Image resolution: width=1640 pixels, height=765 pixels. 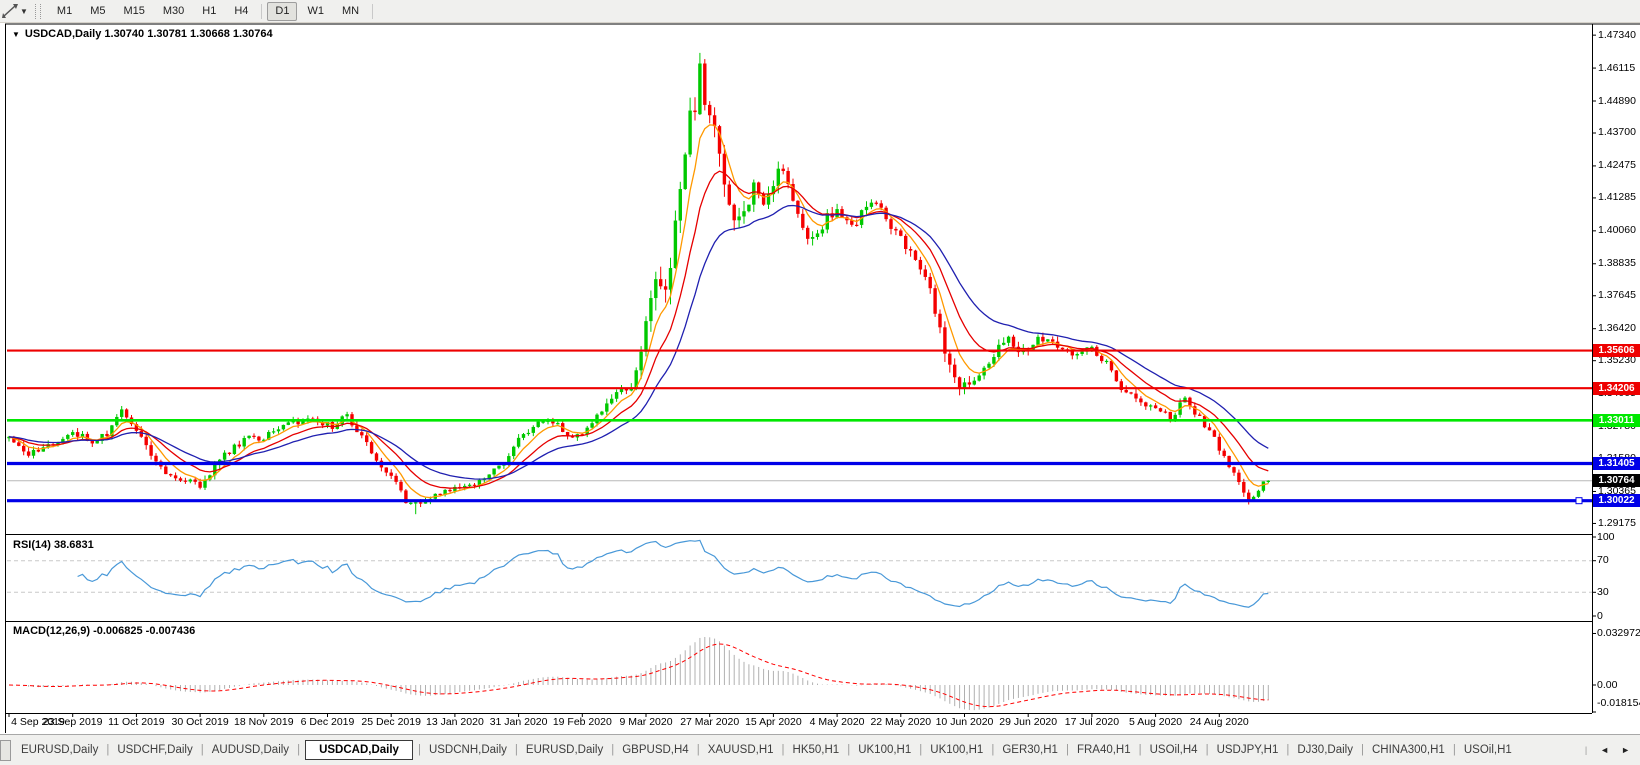 I want to click on legend-symbol: USDCAD,Daily, so click(x=63, y=34).